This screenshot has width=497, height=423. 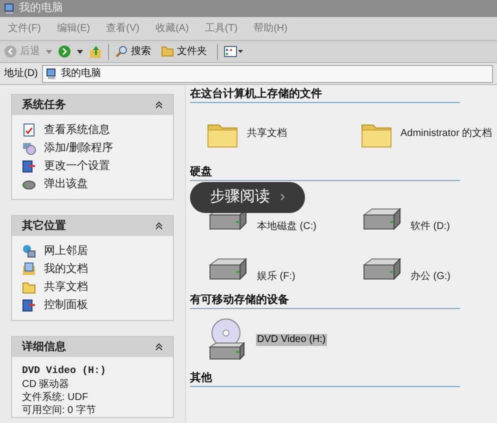 I want to click on panel-header: 详细信息, so click(x=92, y=347).